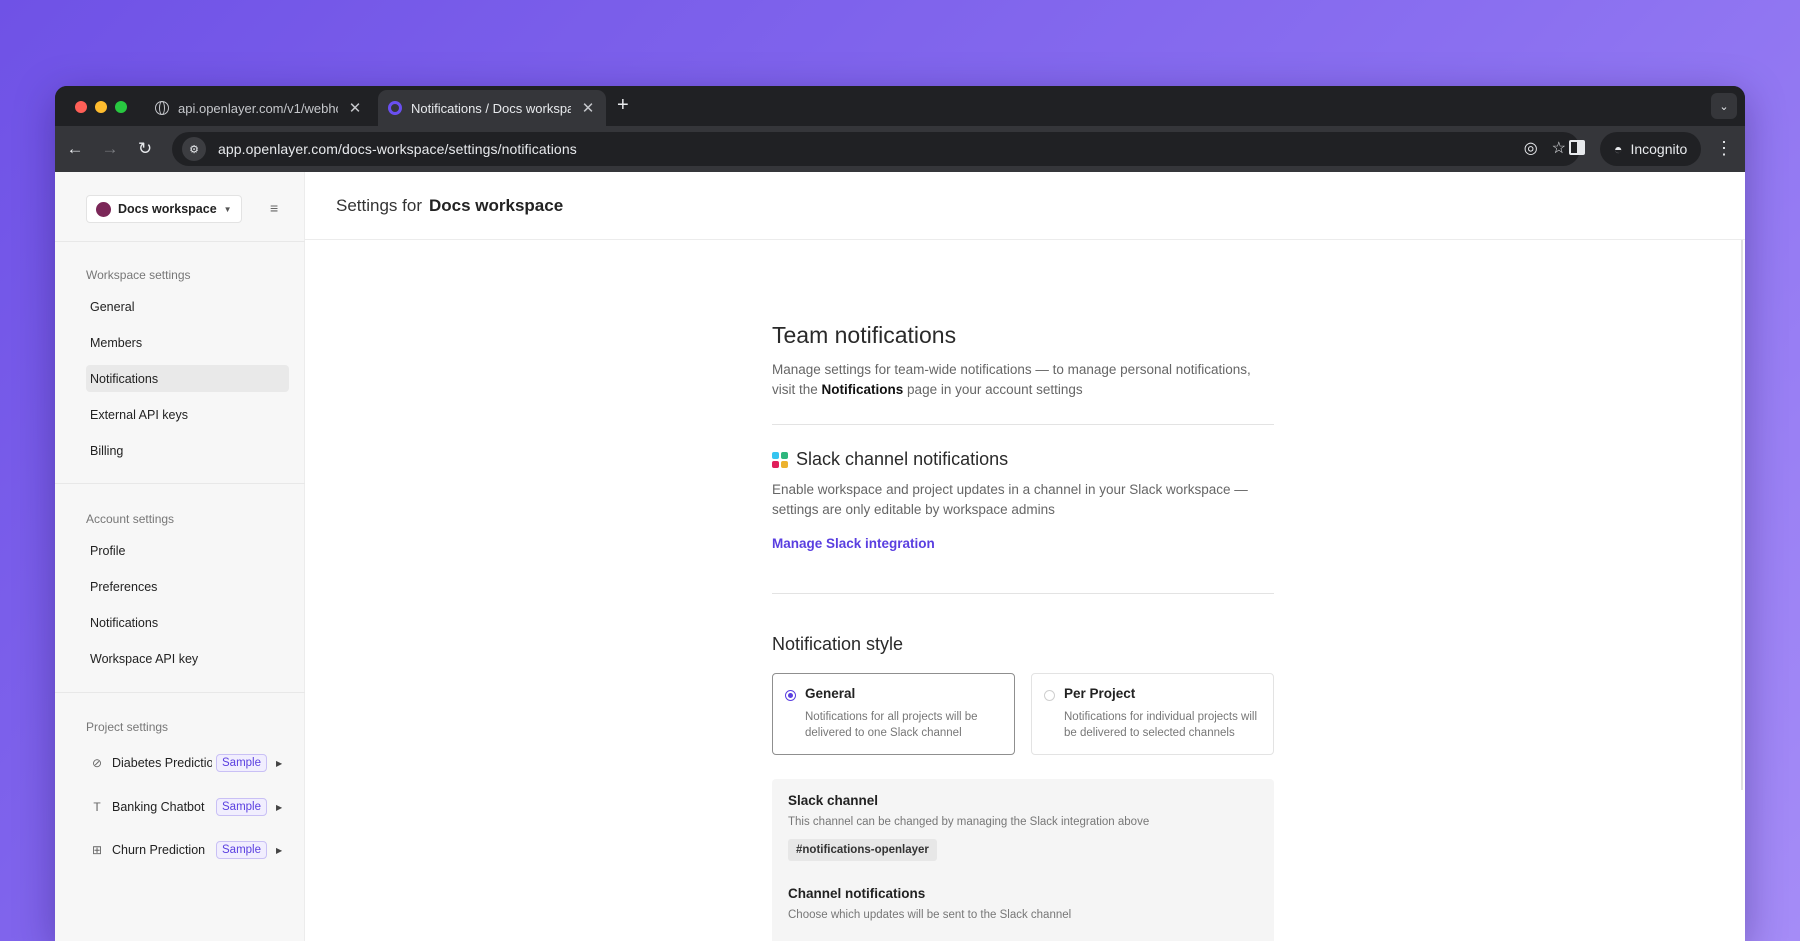  I want to click on option-title: General, so click(830, 693).